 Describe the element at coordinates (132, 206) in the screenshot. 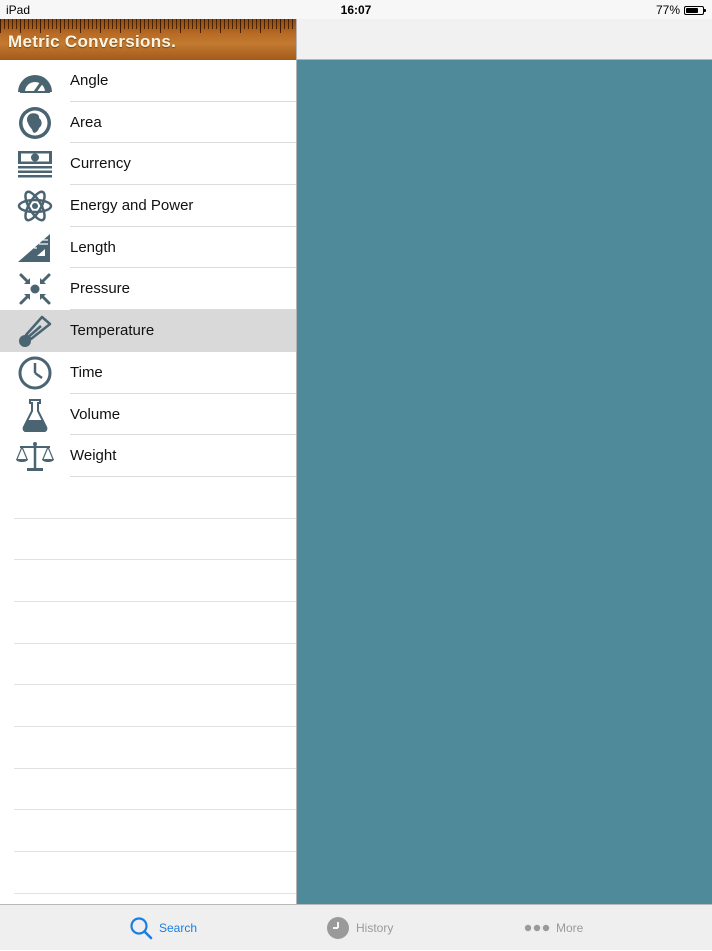

I see `list-item-label: Energy and Power` at that location.